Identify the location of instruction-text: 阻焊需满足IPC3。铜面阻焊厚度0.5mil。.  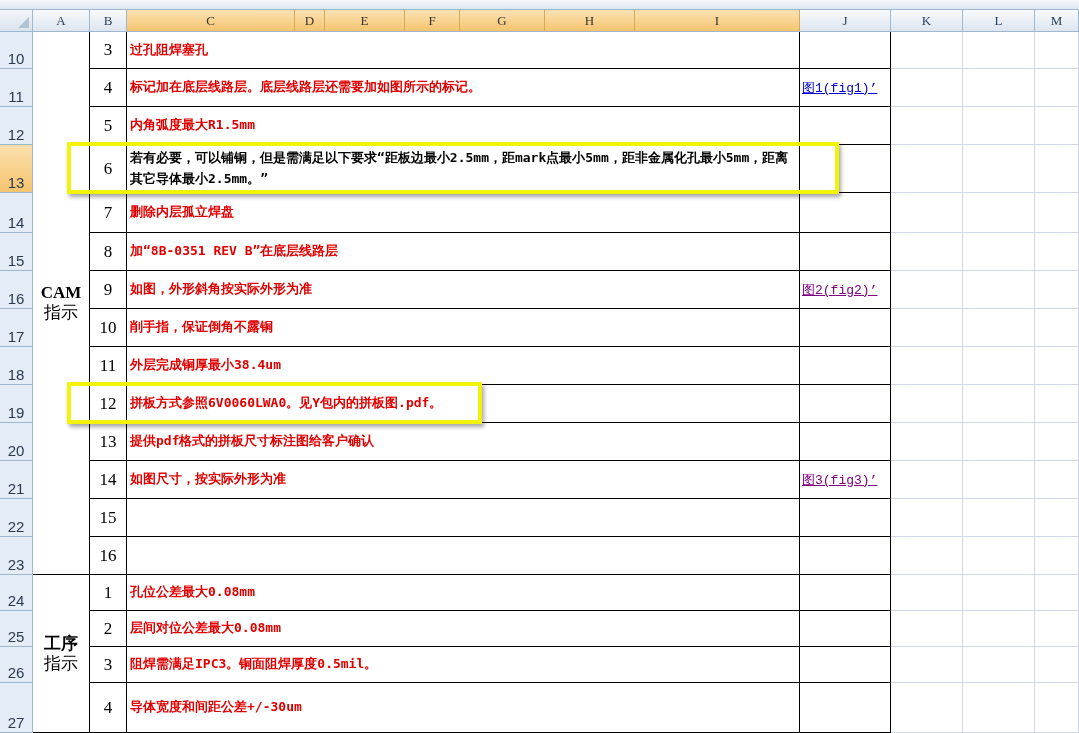
(254, 664).